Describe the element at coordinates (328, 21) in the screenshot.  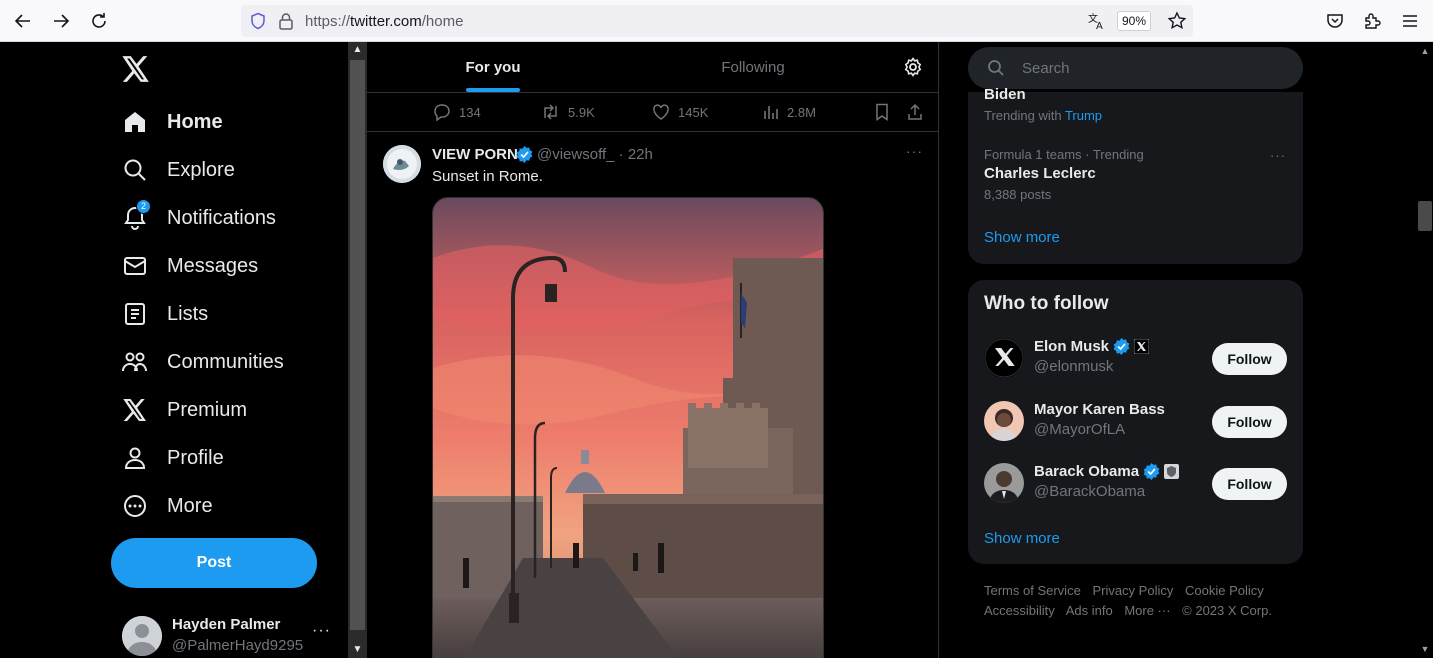
I see `url-scheme: https://` at that location.